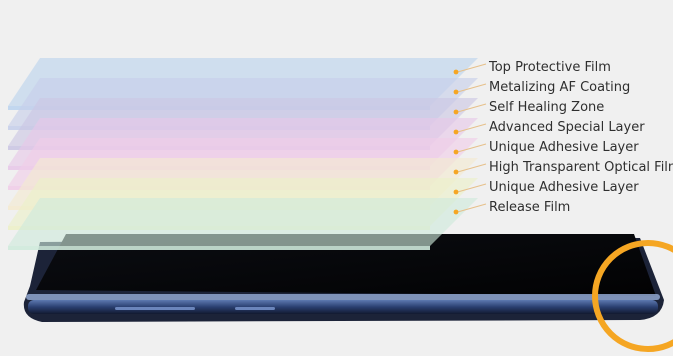 Image resolution: width=673 pixels, height=356 pixels. I want to click on layer-label: Self Healing Zone, so click(547, 107).